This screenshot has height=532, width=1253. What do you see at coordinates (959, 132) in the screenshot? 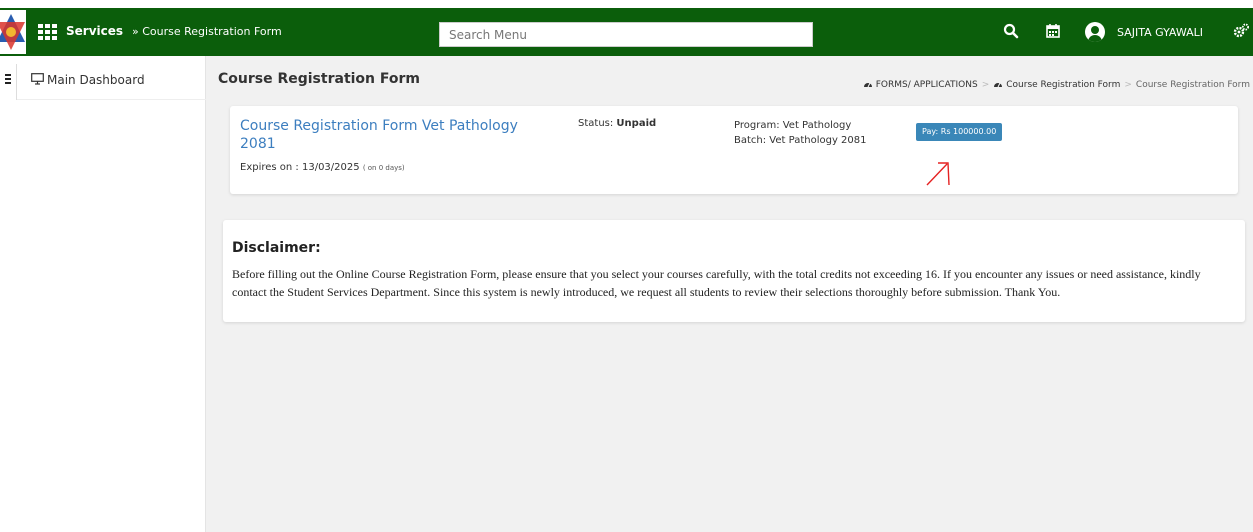
I see `pay-button: Pay: Rs 100000.00` at bounding box center [959, 132].